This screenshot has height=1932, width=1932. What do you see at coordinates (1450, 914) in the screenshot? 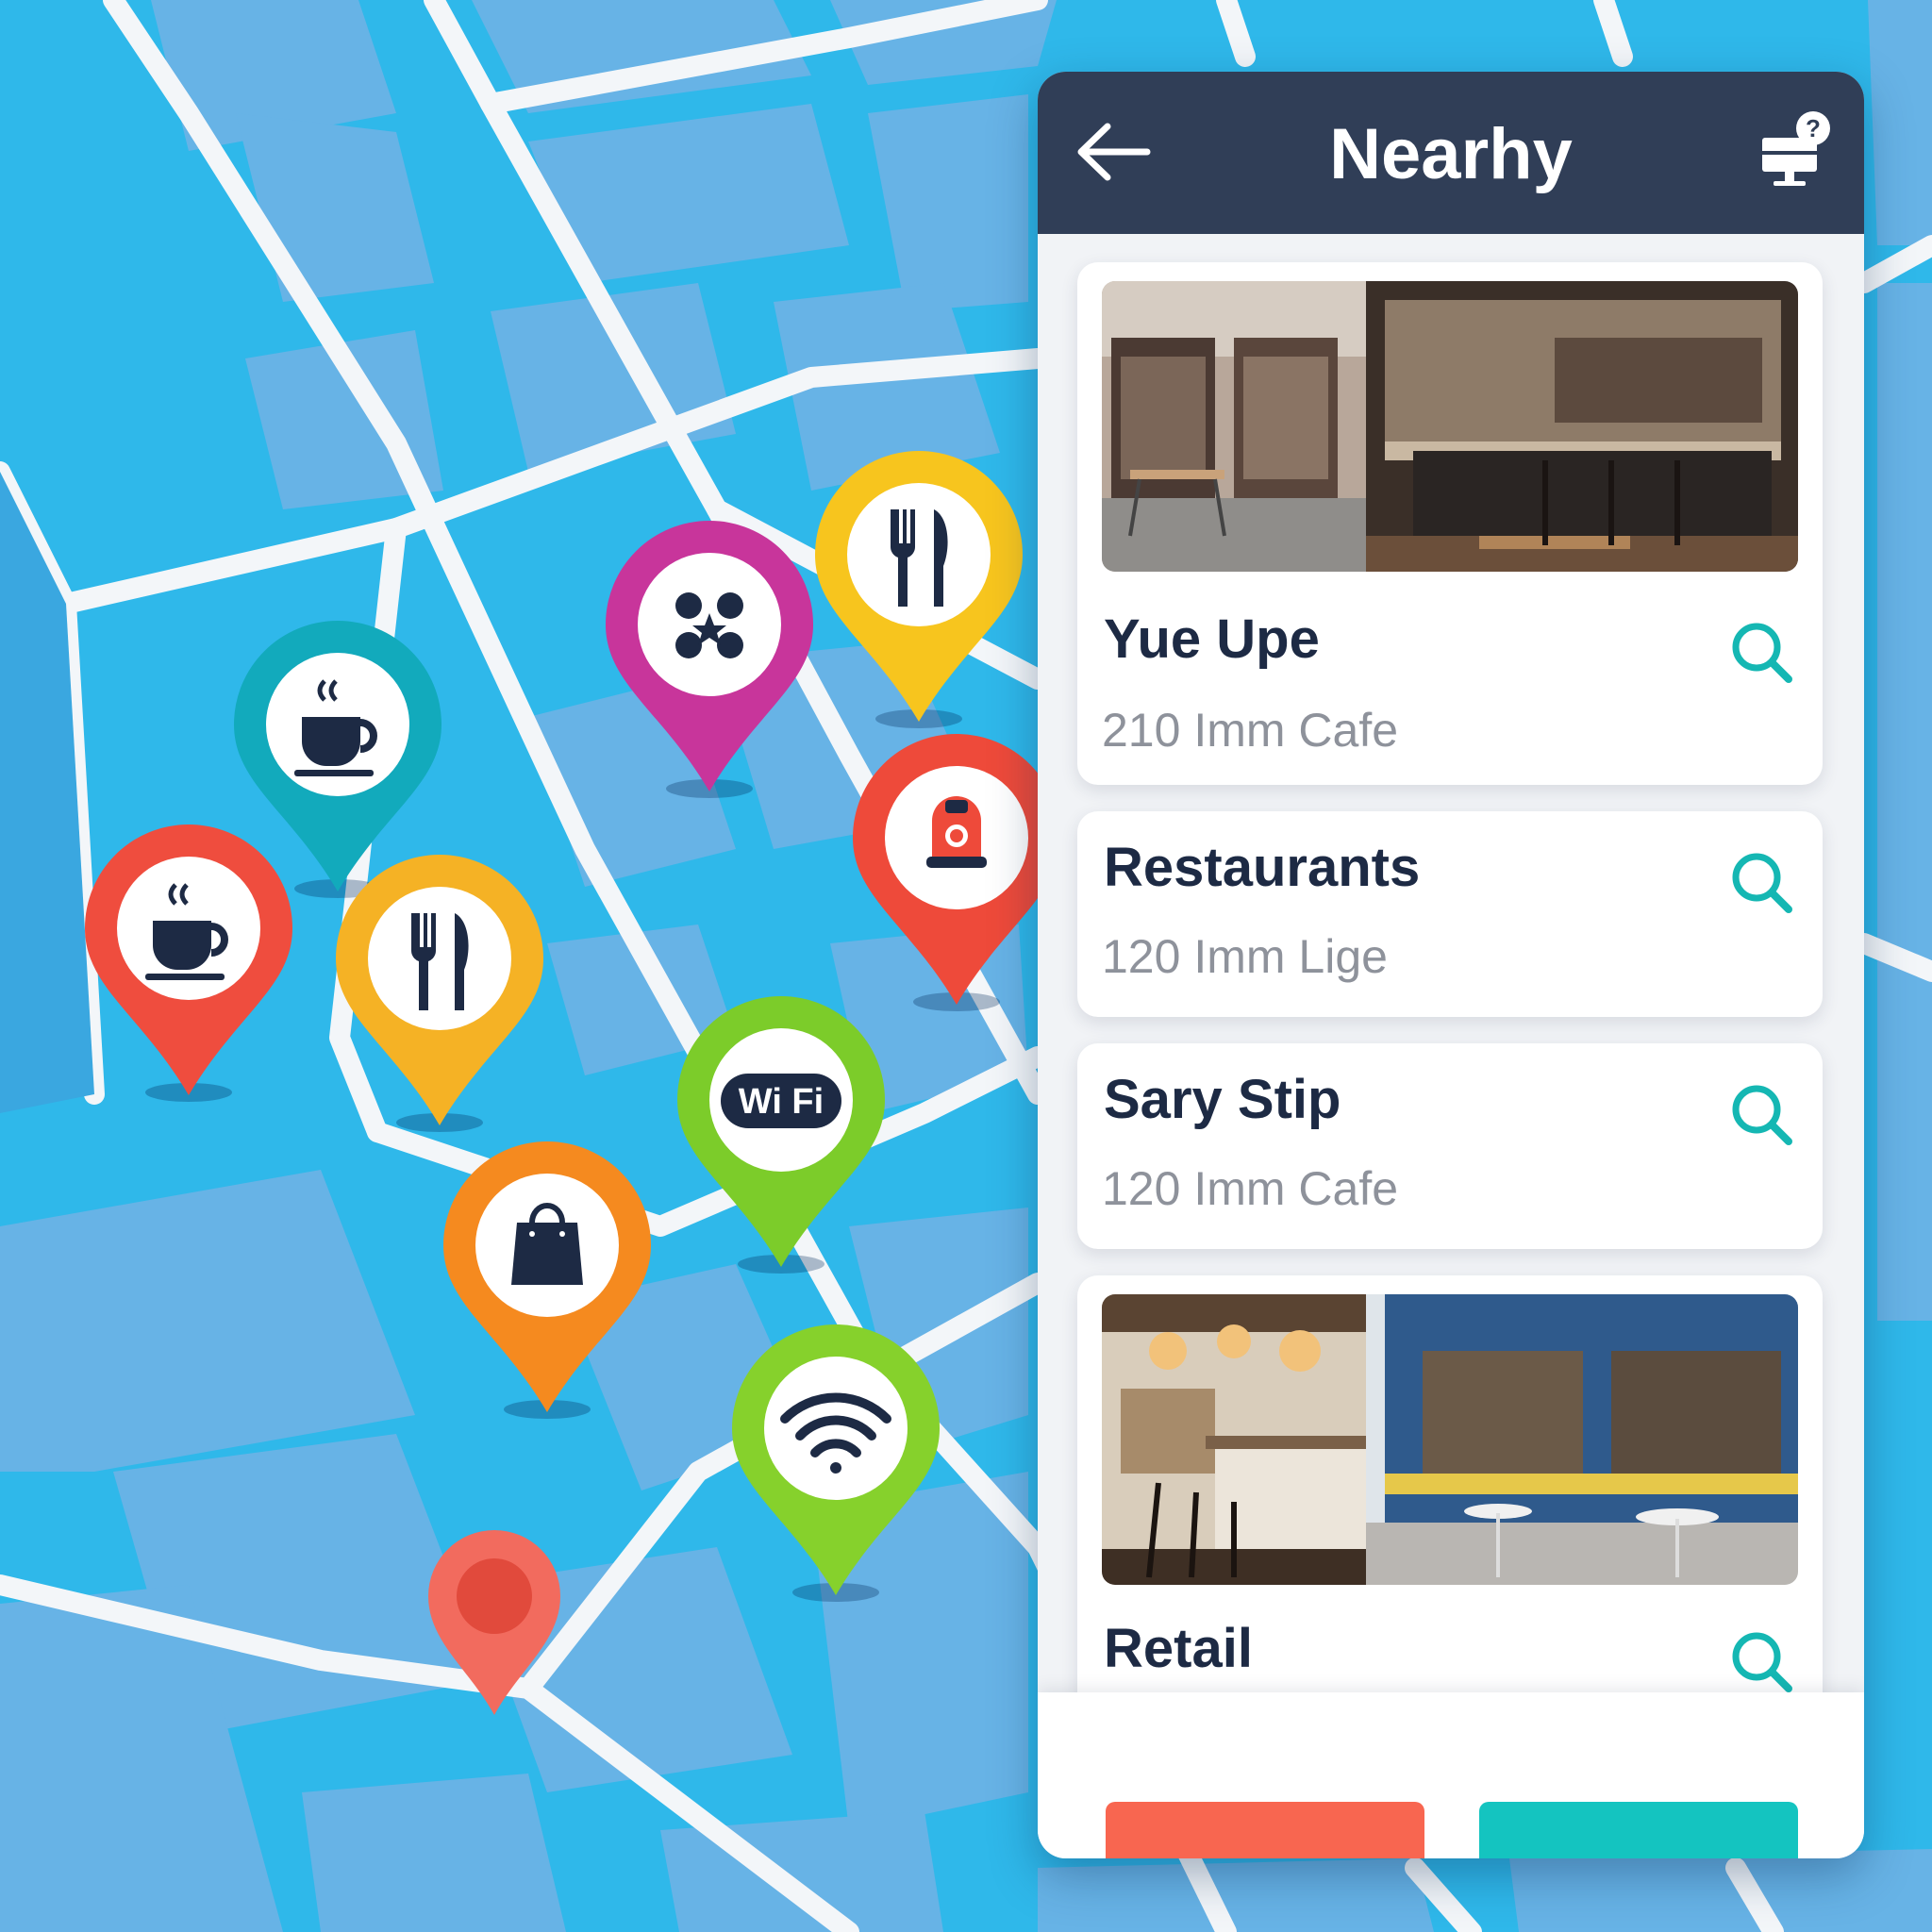
I see `place-card: Restaurants 120 Imm Lige` at bounding box center [1450, 914].